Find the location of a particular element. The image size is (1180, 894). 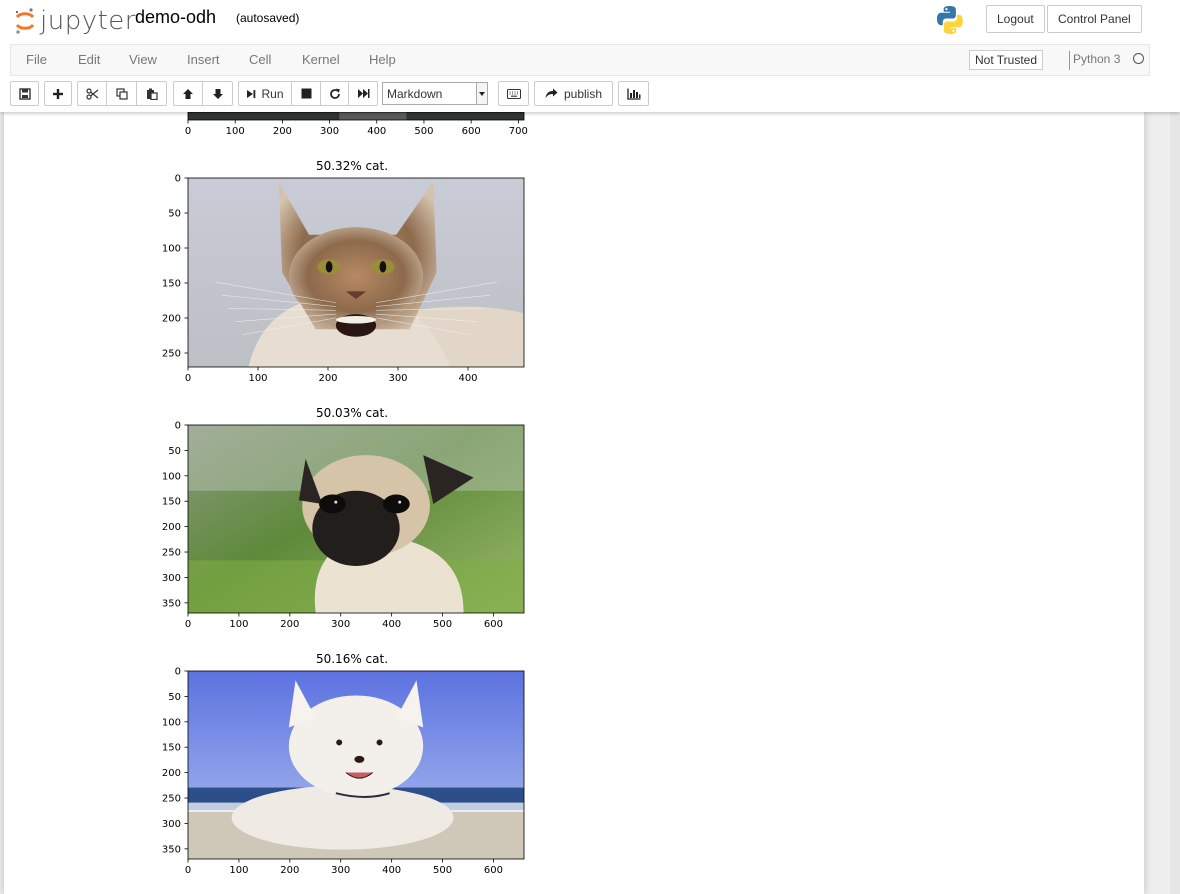

bar-chart-icon is located at coordinates (633, 94).